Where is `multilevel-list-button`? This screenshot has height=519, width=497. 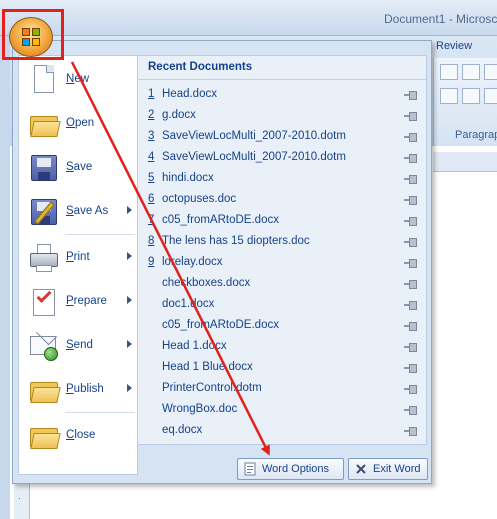
multilevel-list-button is located at coordinates (490, 72).